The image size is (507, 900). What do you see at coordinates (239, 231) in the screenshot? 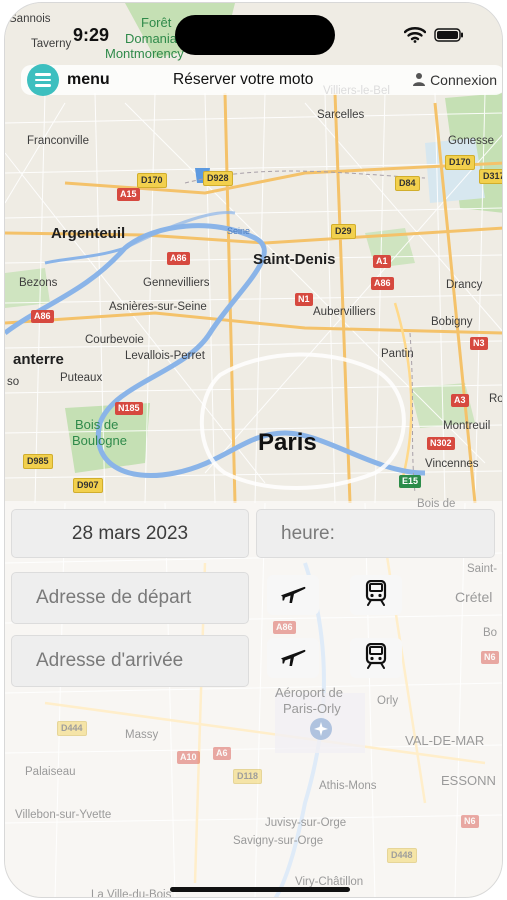
I see `map-label-seine: Seine` at bounding box center [239, 231].